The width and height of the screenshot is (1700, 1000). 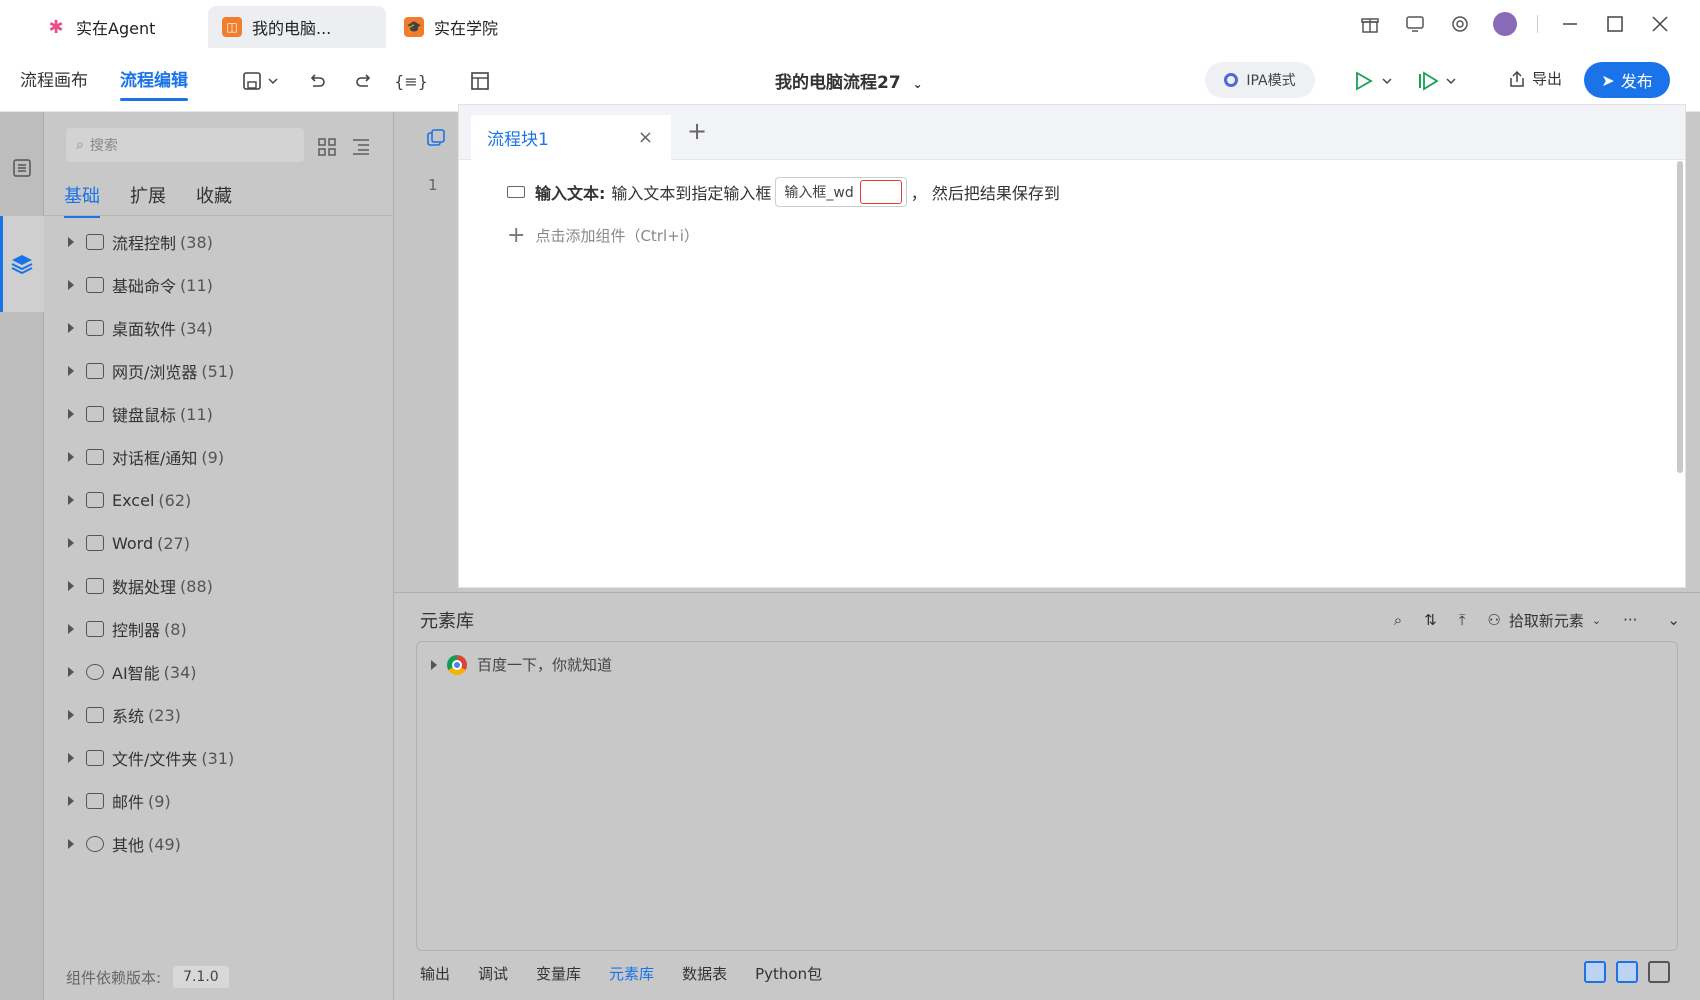 I want to click on tab-variables: 变量库, so click(x=558, y=973).